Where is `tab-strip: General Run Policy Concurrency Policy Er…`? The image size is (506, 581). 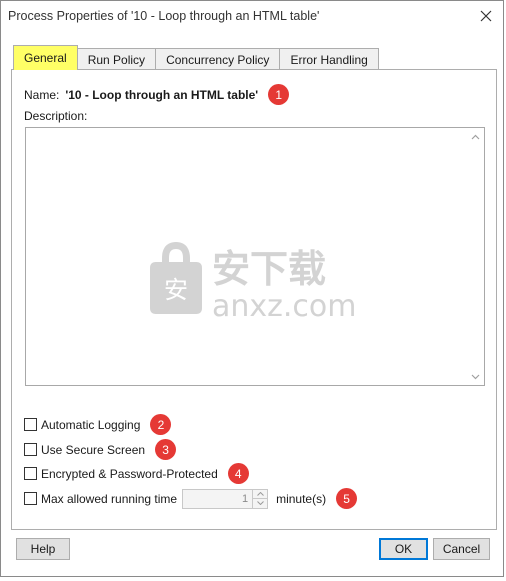 tab-strip: General Run Policy Concurrency Policy Er… is located at coordinates (196, 57).